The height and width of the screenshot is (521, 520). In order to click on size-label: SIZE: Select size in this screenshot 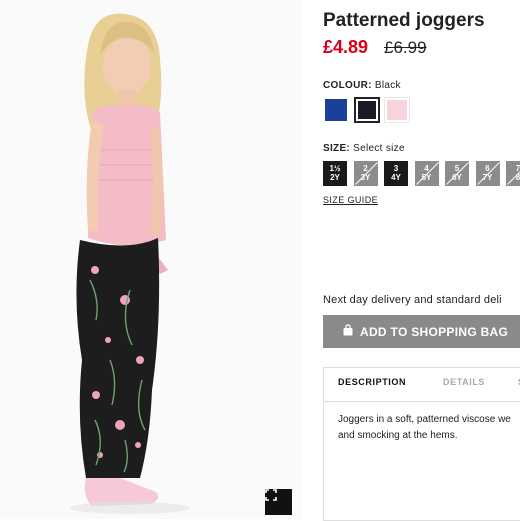, I will do `click(364, 148)`.